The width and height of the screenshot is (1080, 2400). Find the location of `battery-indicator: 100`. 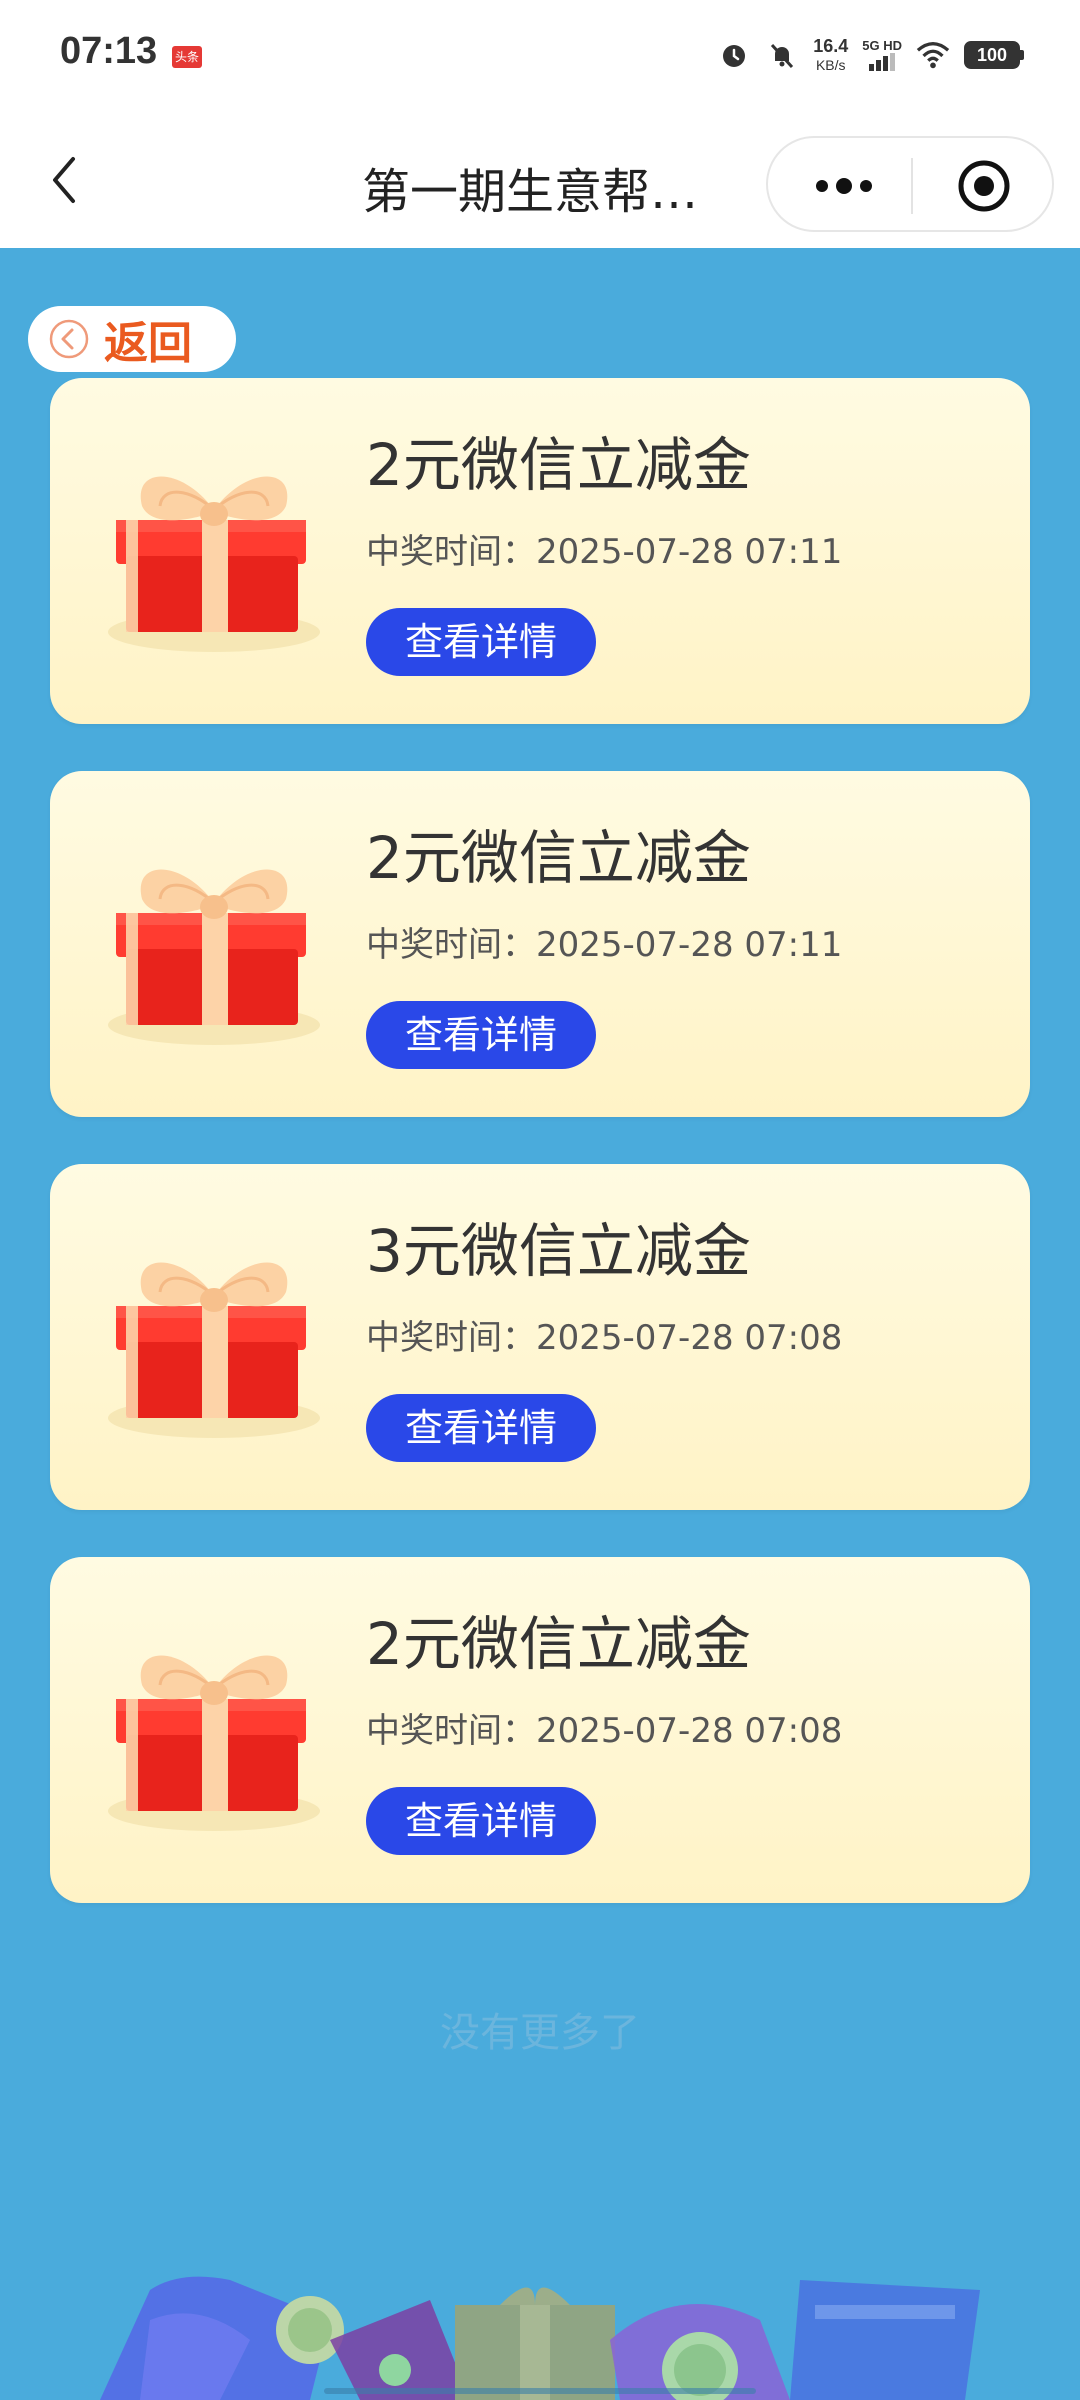

battery-indicator: 100 is located at coordinates (994, 55).